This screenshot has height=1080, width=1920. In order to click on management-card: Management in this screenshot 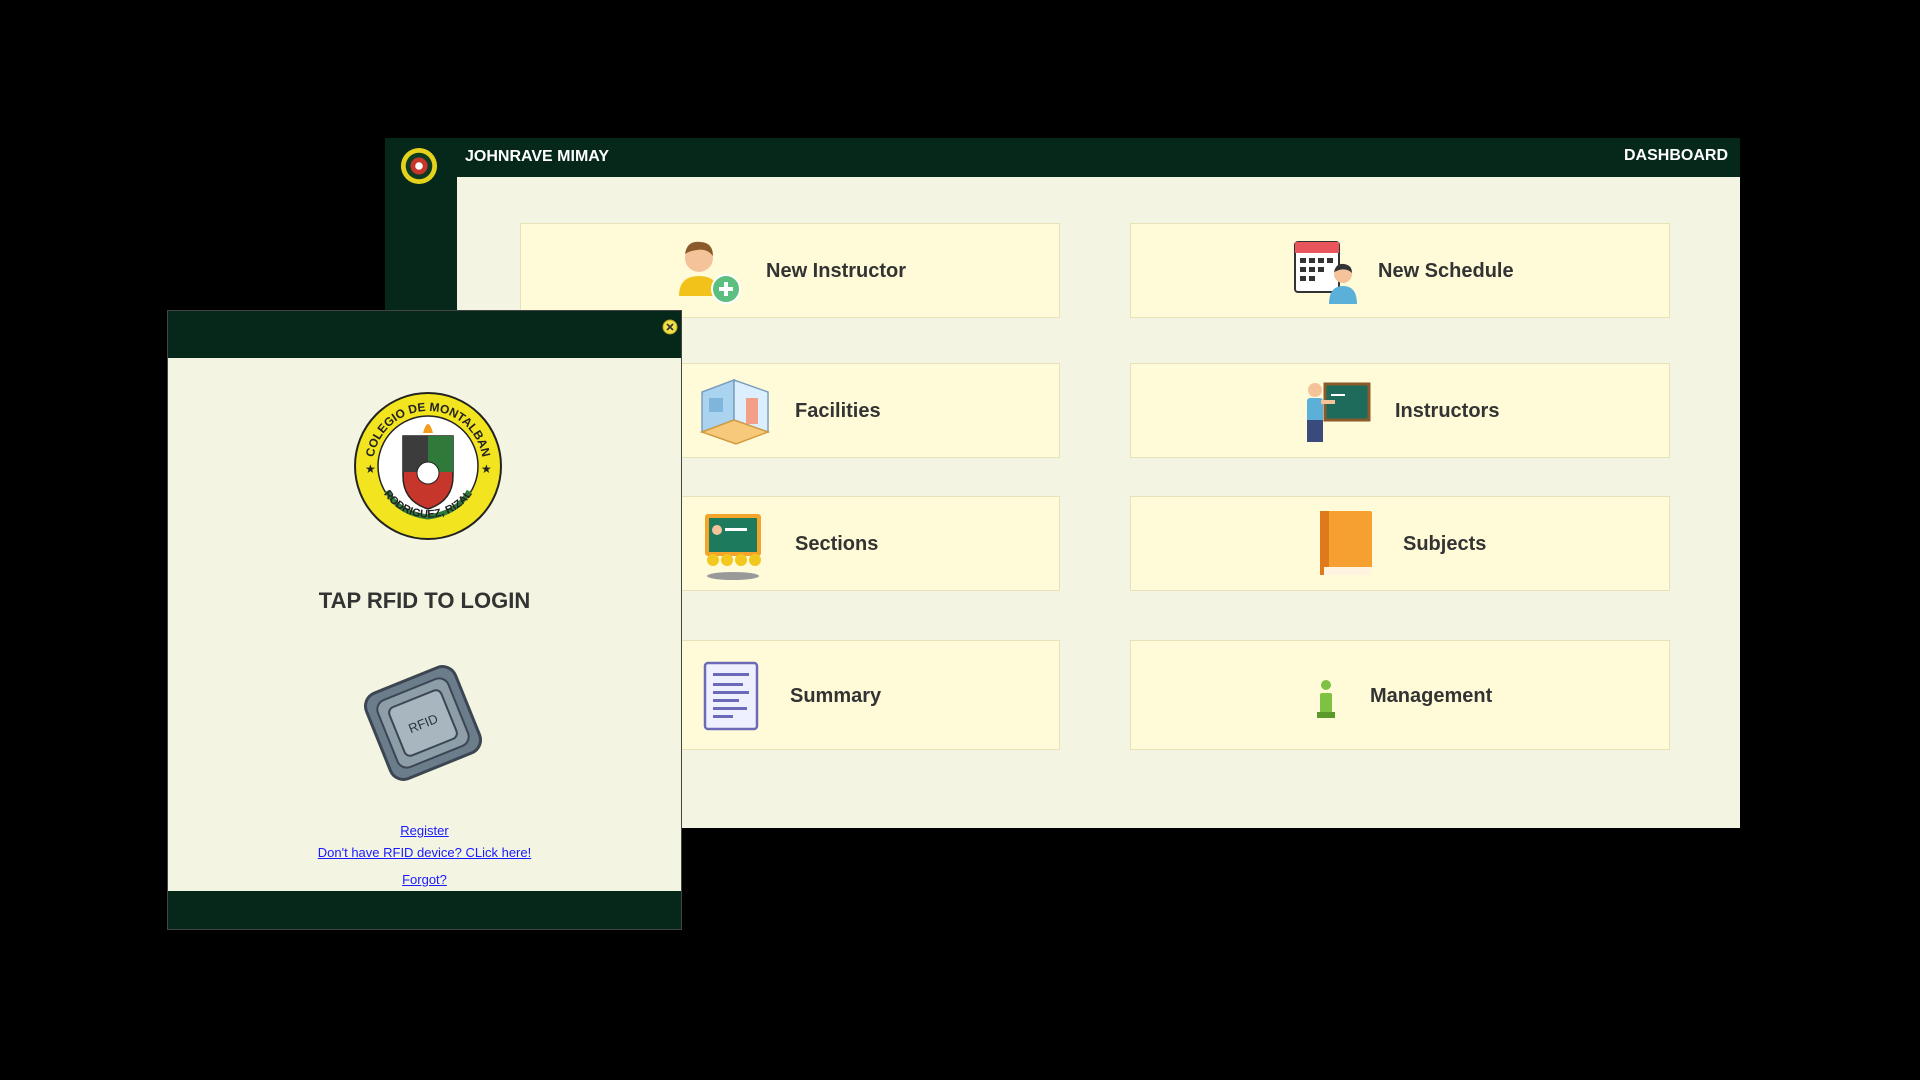, I will do `click(1400, 695)`.